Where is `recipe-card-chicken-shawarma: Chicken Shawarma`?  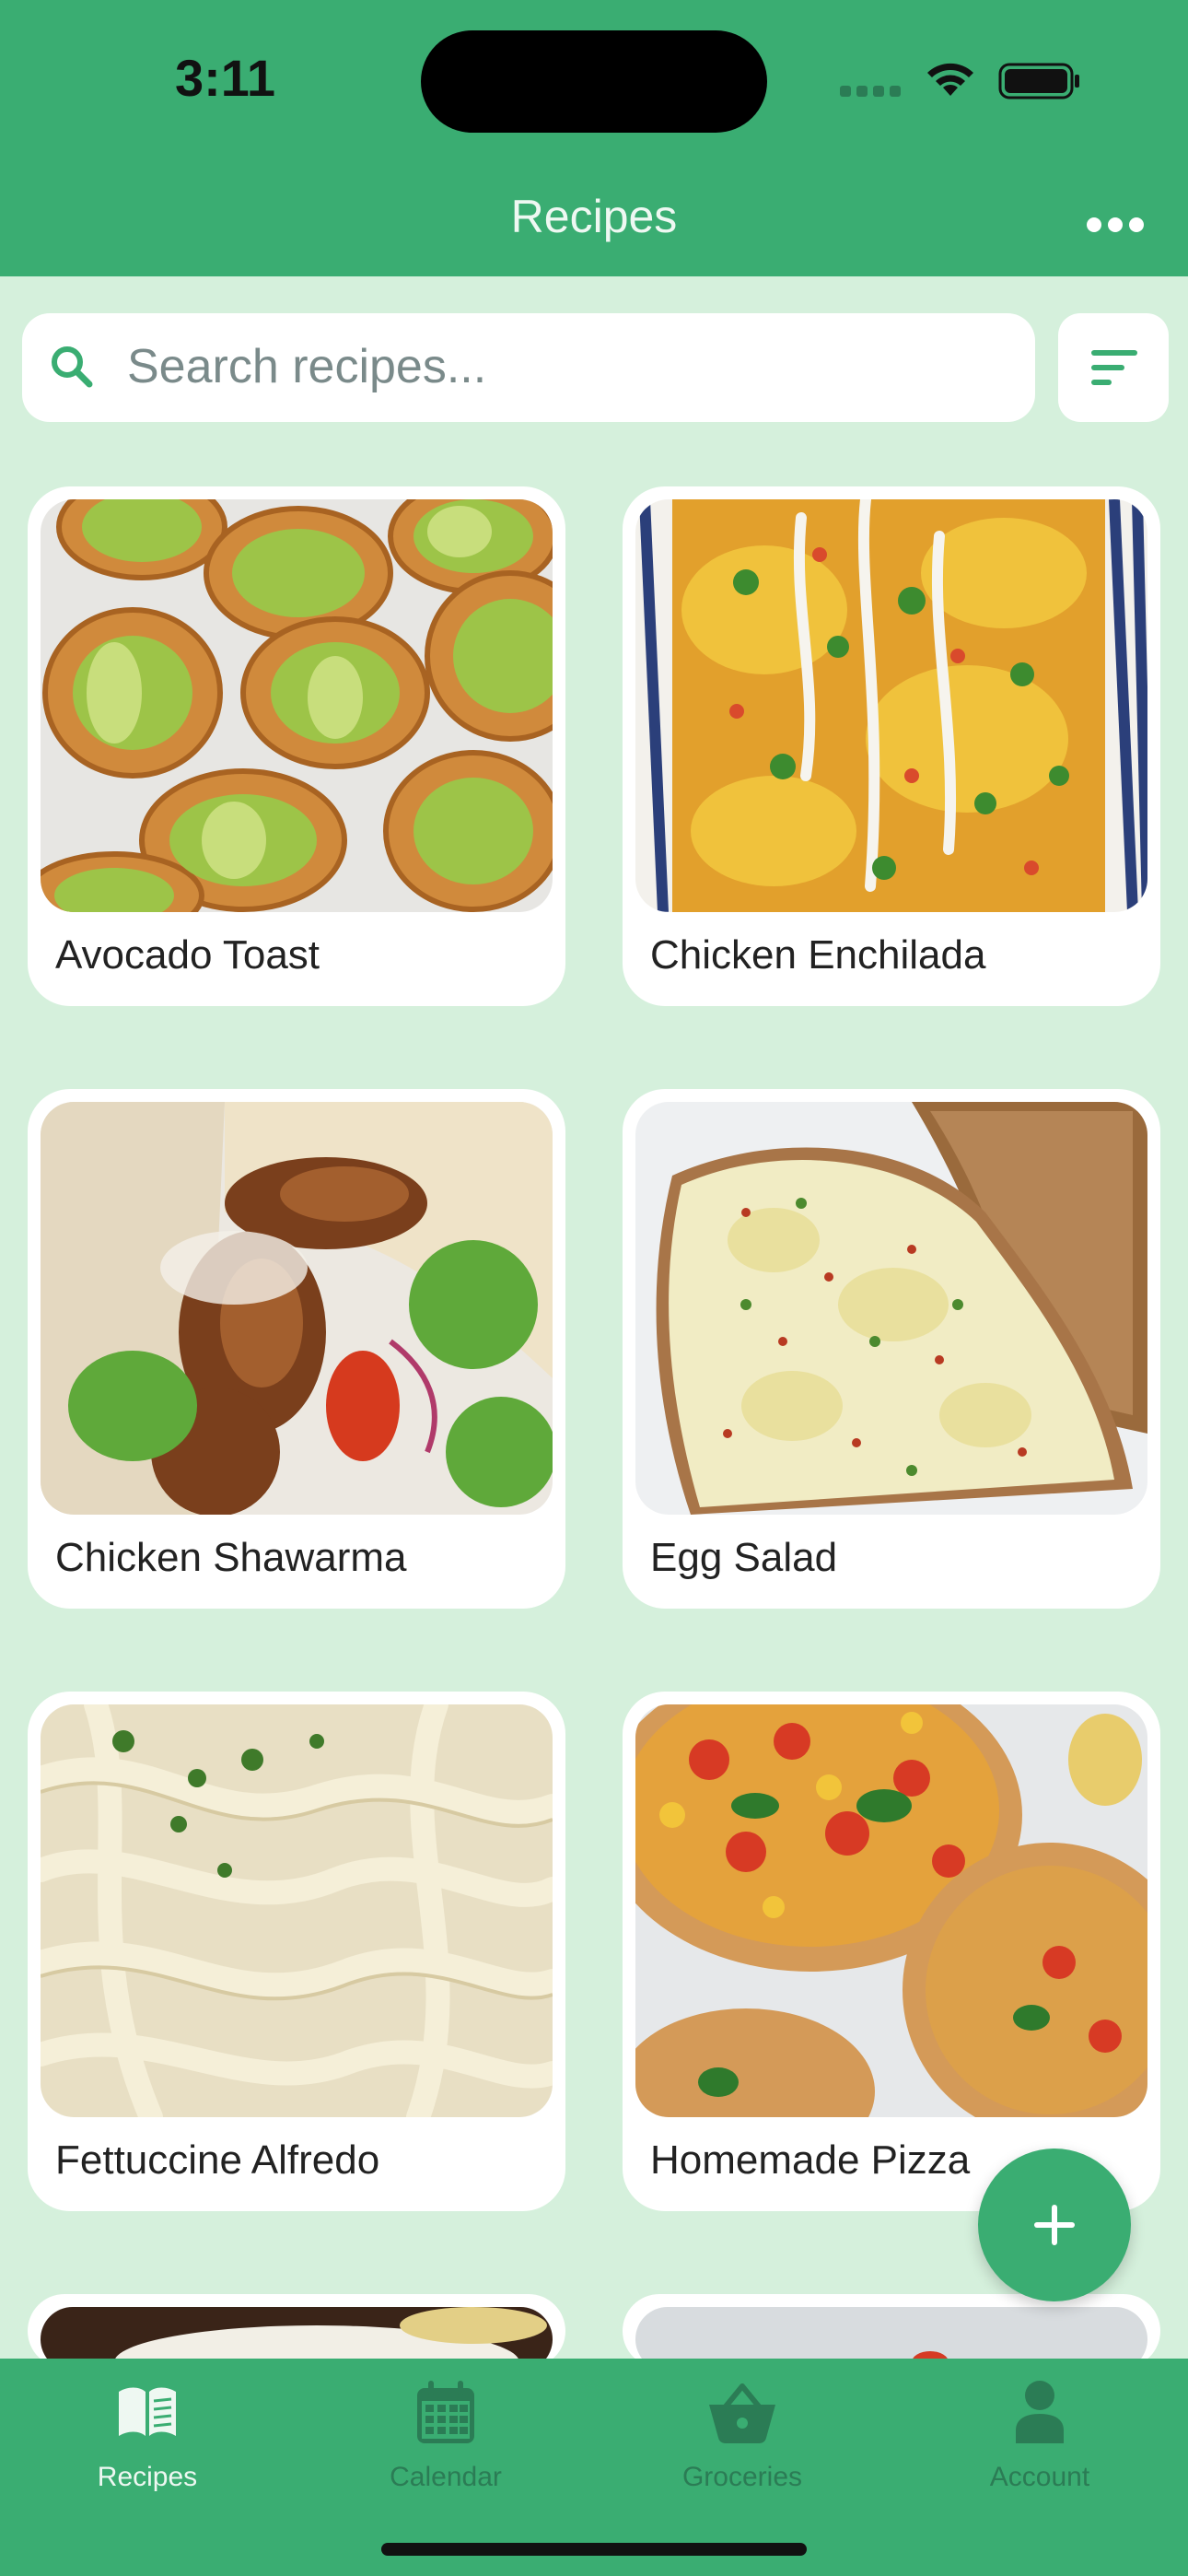 recipe-card-chicken-shawarma: Chicken Shawarma is located at coordinates (296, 1349).